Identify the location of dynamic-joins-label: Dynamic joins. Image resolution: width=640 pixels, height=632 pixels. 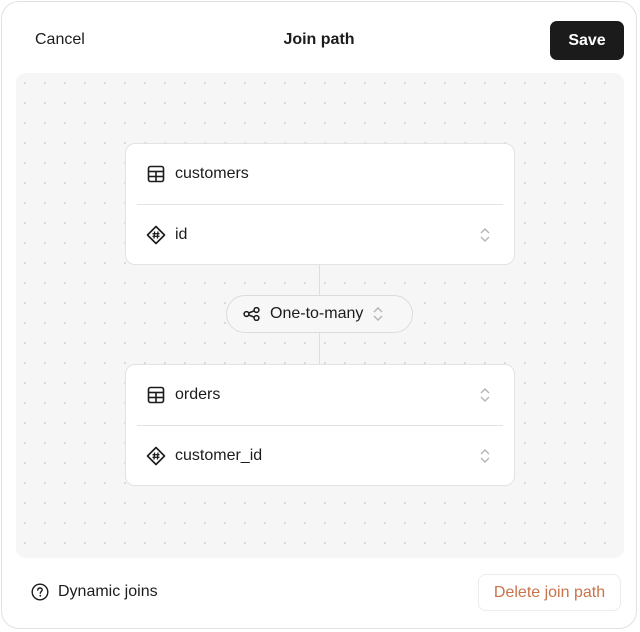
(108, 591).